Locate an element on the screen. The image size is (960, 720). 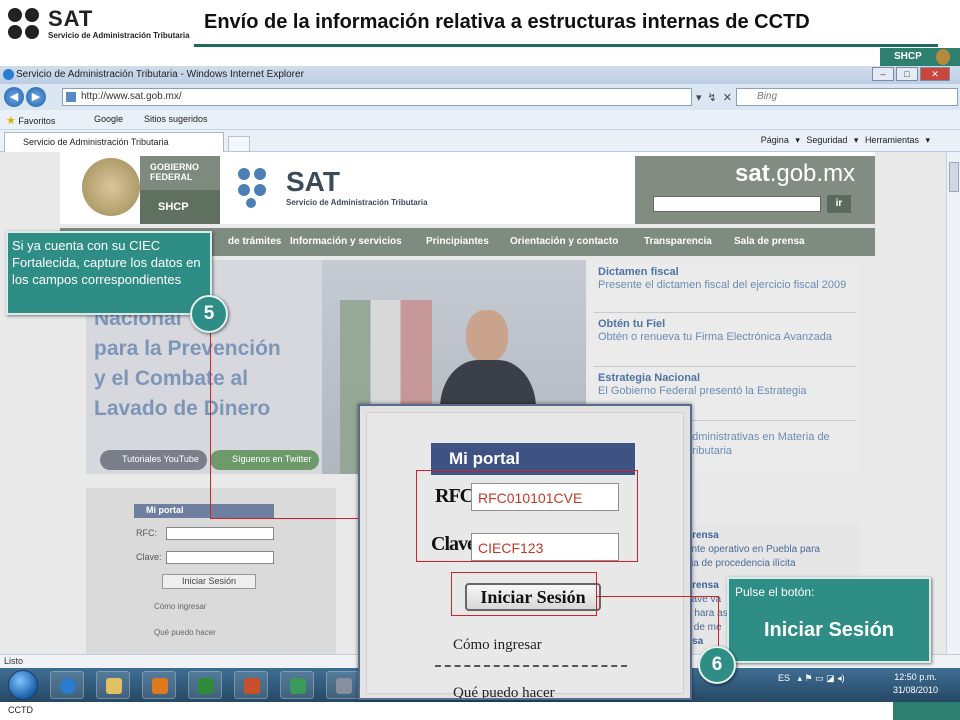
step-number-badge: 5 is located at coordinates (209, 314).